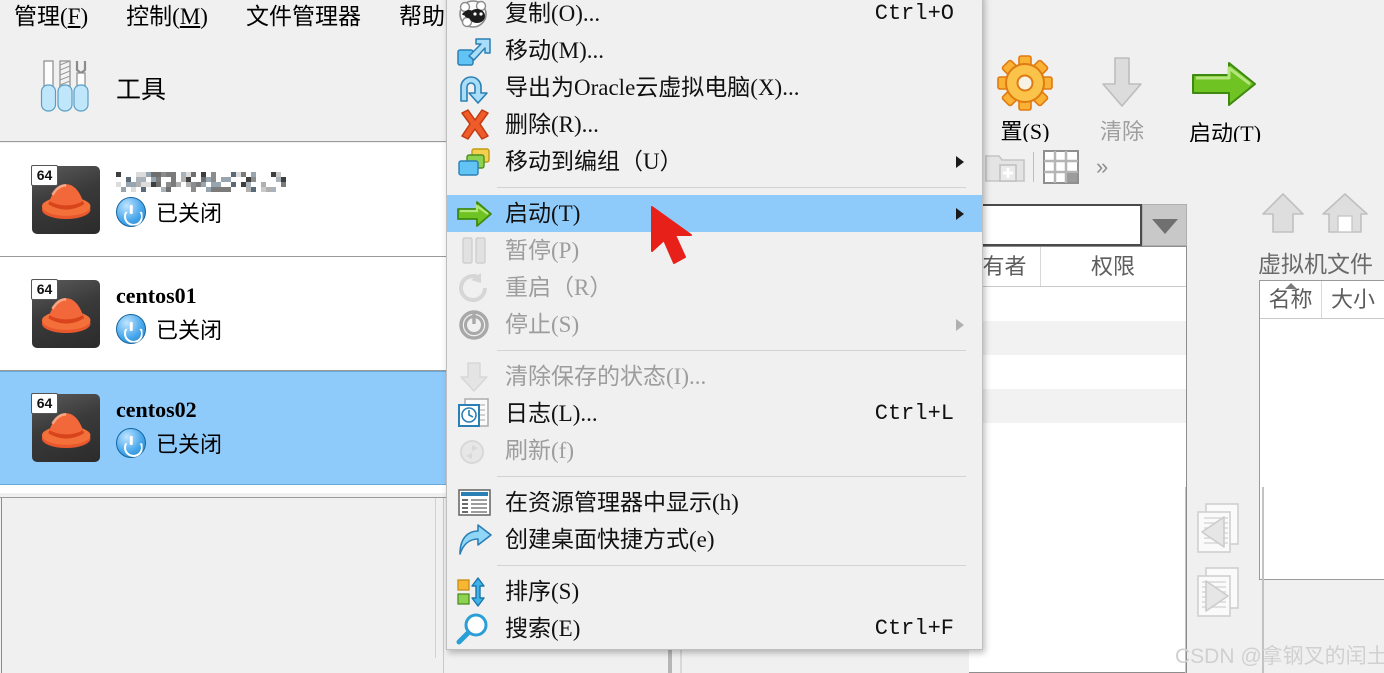  Describe the element at coordinates (222, 585) in the screenshot. I see `left-empty-inner` at that location.